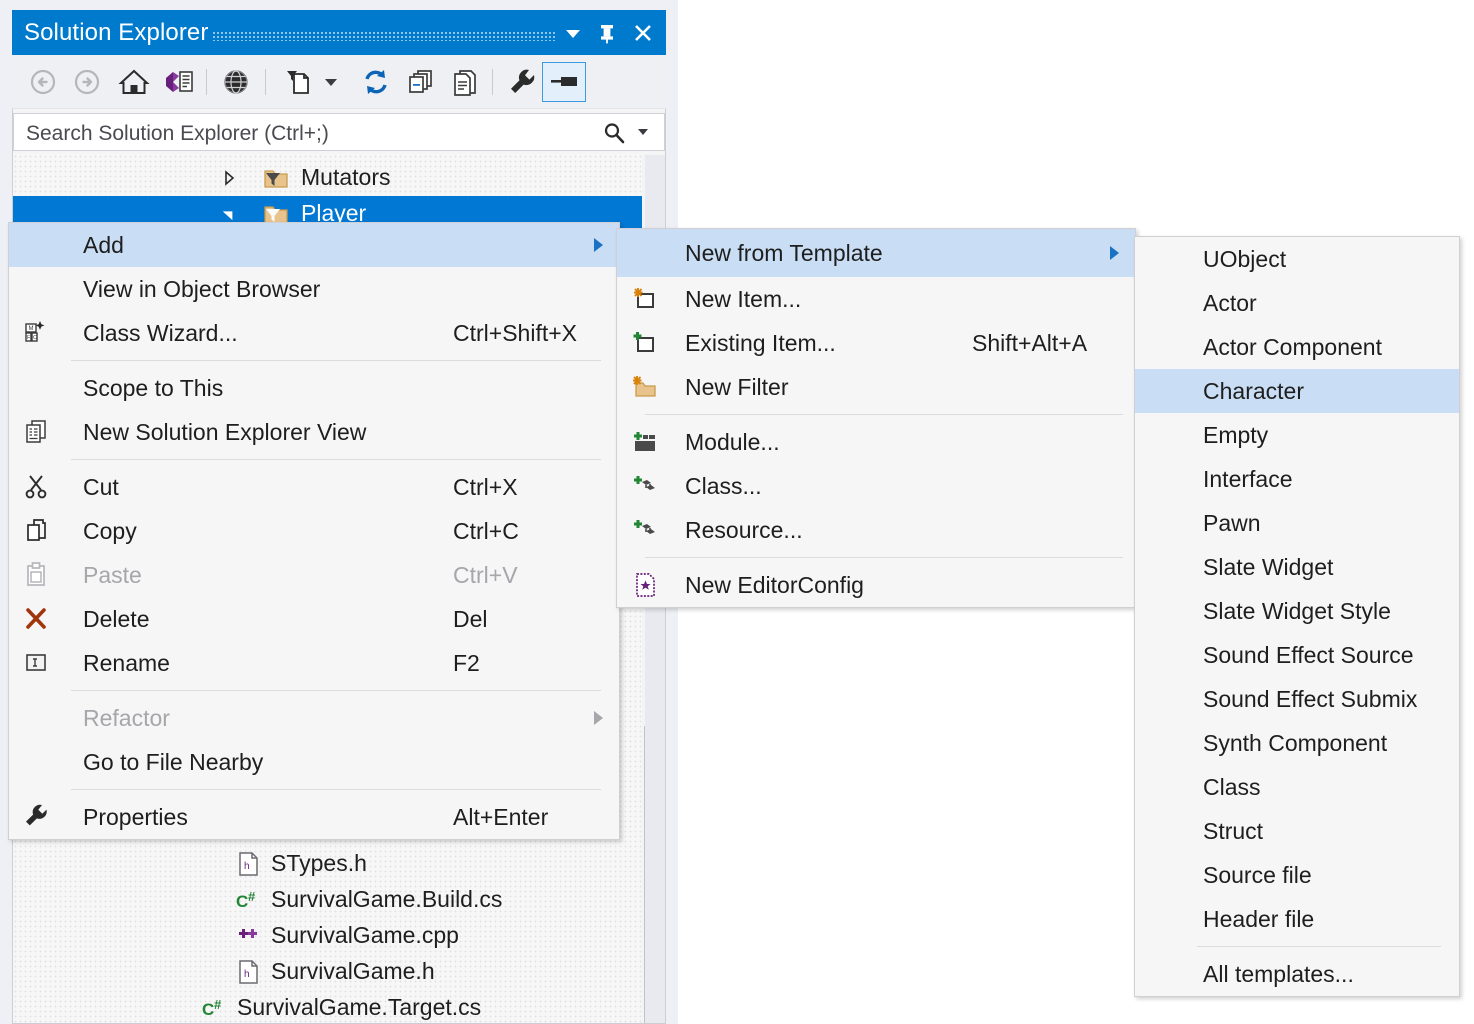 Image resolution: width=1474 pixels, height=1024 pixels. I want to click on chevron-right-icon, so click(230, 178).